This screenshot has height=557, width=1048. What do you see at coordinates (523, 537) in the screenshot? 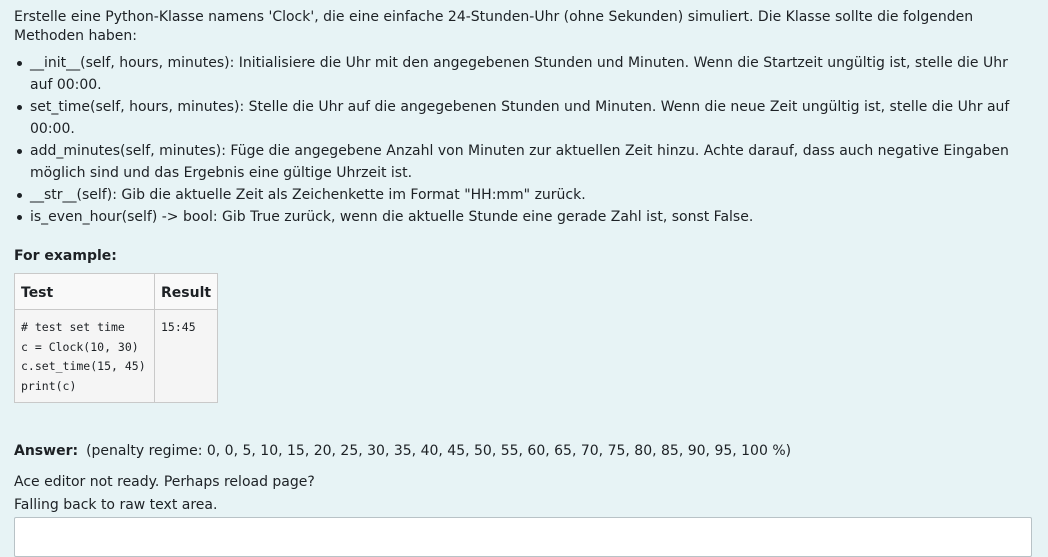
I see `answer-textarea` at bounding box center [523, 537].